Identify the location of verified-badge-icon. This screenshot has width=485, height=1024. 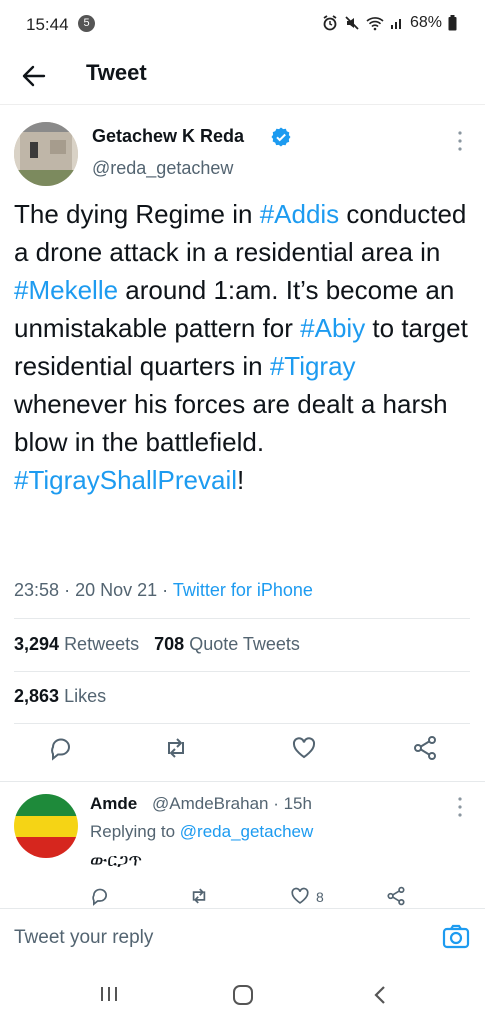
(281, 137).